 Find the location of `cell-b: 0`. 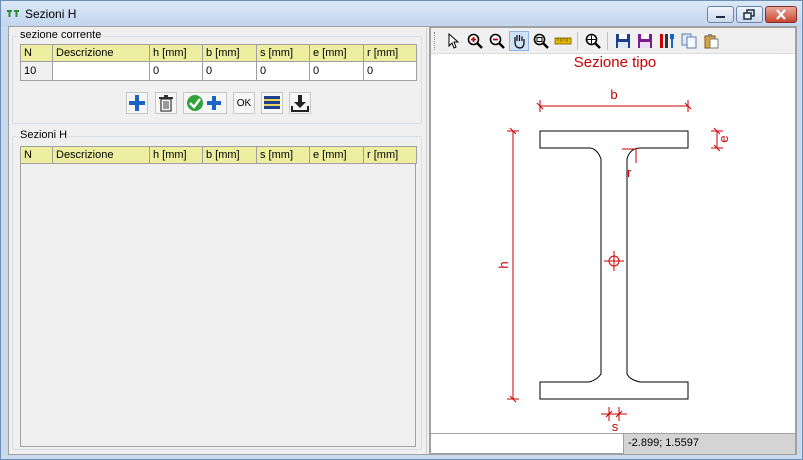

cell-b: 0 is located at coordinates (229, 71).